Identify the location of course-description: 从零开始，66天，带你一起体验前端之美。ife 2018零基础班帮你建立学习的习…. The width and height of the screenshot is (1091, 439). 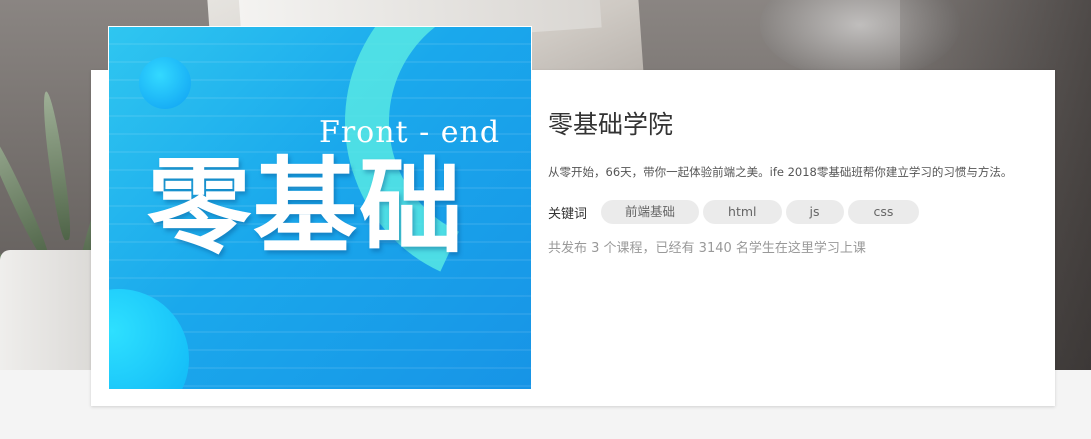
(780, 172).